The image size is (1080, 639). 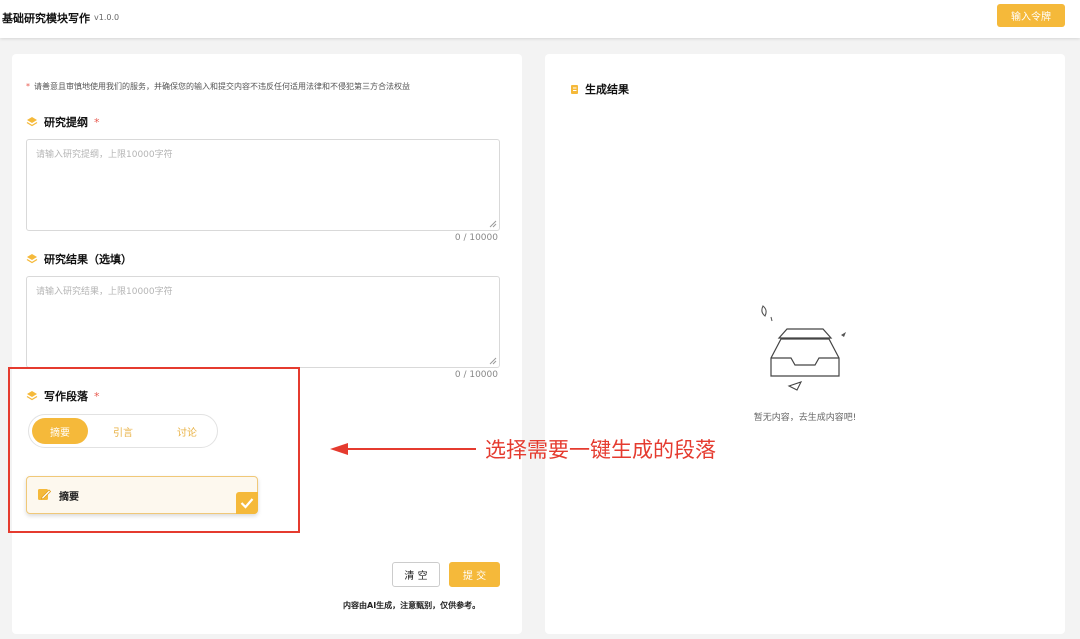 What do you see at coordinates (476, 375) in the screenshot?
I see `results-char-counter: 0 / 10000` at bounding box center [476, 375].